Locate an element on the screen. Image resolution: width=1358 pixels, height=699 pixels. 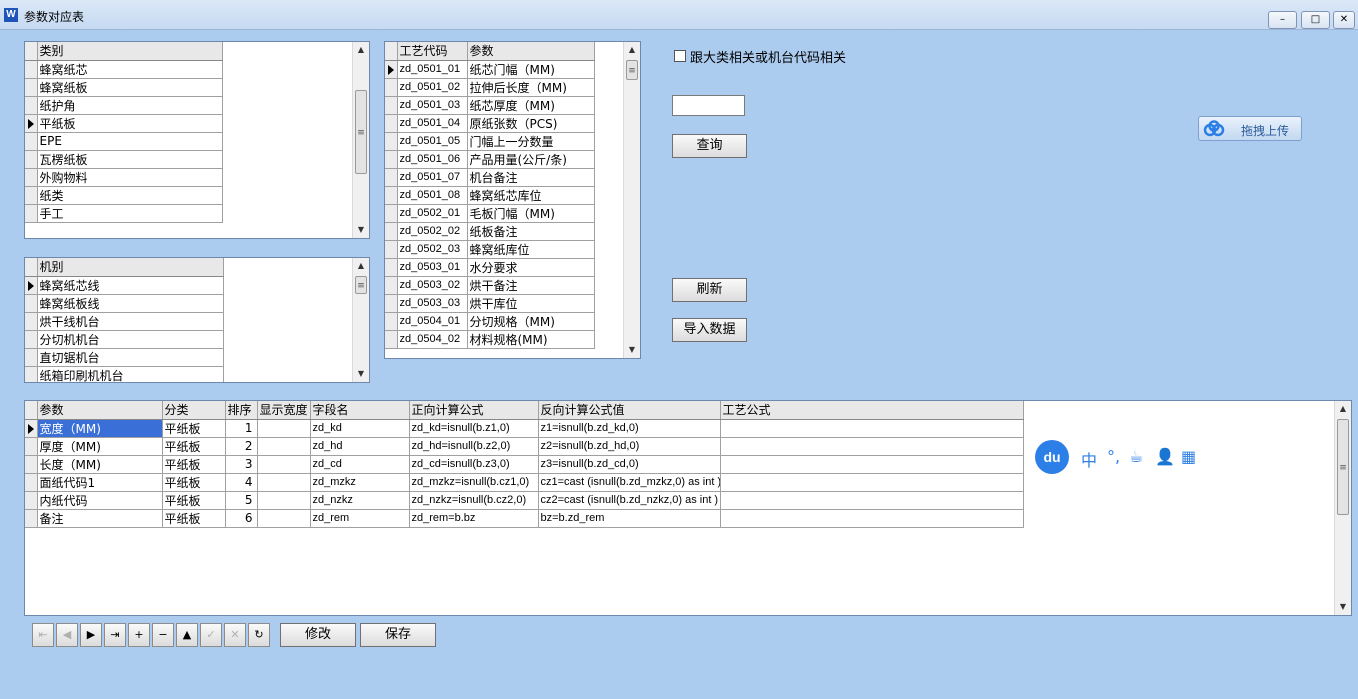
process-row: zd_0501_07 机台备注 is located at coordinates (490, 177).